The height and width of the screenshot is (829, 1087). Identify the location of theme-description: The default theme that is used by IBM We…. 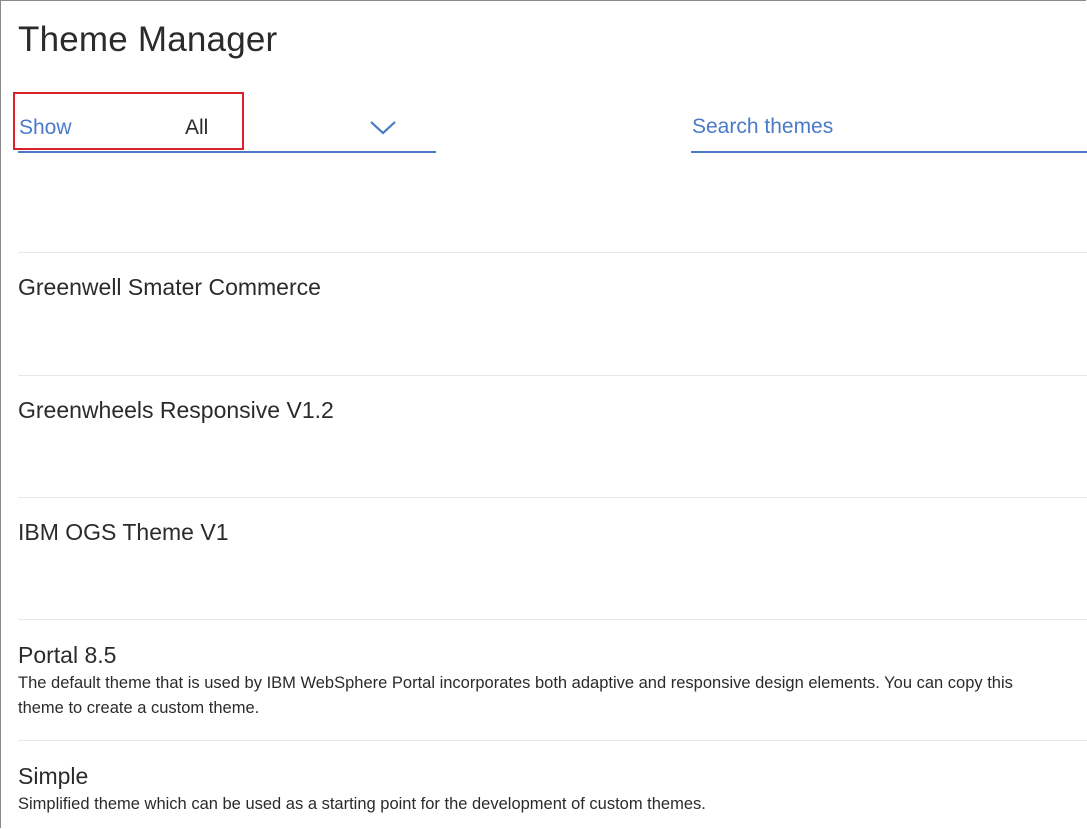
(515, 695).